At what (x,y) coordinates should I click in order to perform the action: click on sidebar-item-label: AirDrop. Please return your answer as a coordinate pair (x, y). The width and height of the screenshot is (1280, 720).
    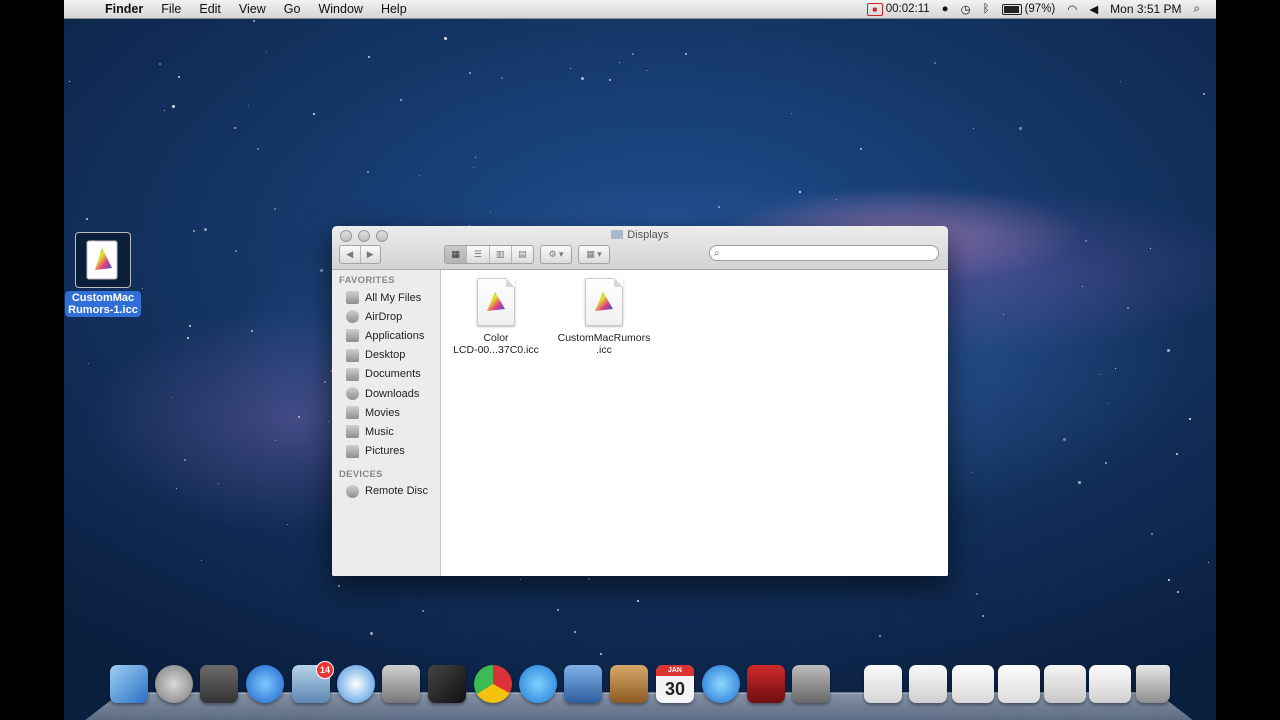
    Looking at the image, I should click on (384, 316).